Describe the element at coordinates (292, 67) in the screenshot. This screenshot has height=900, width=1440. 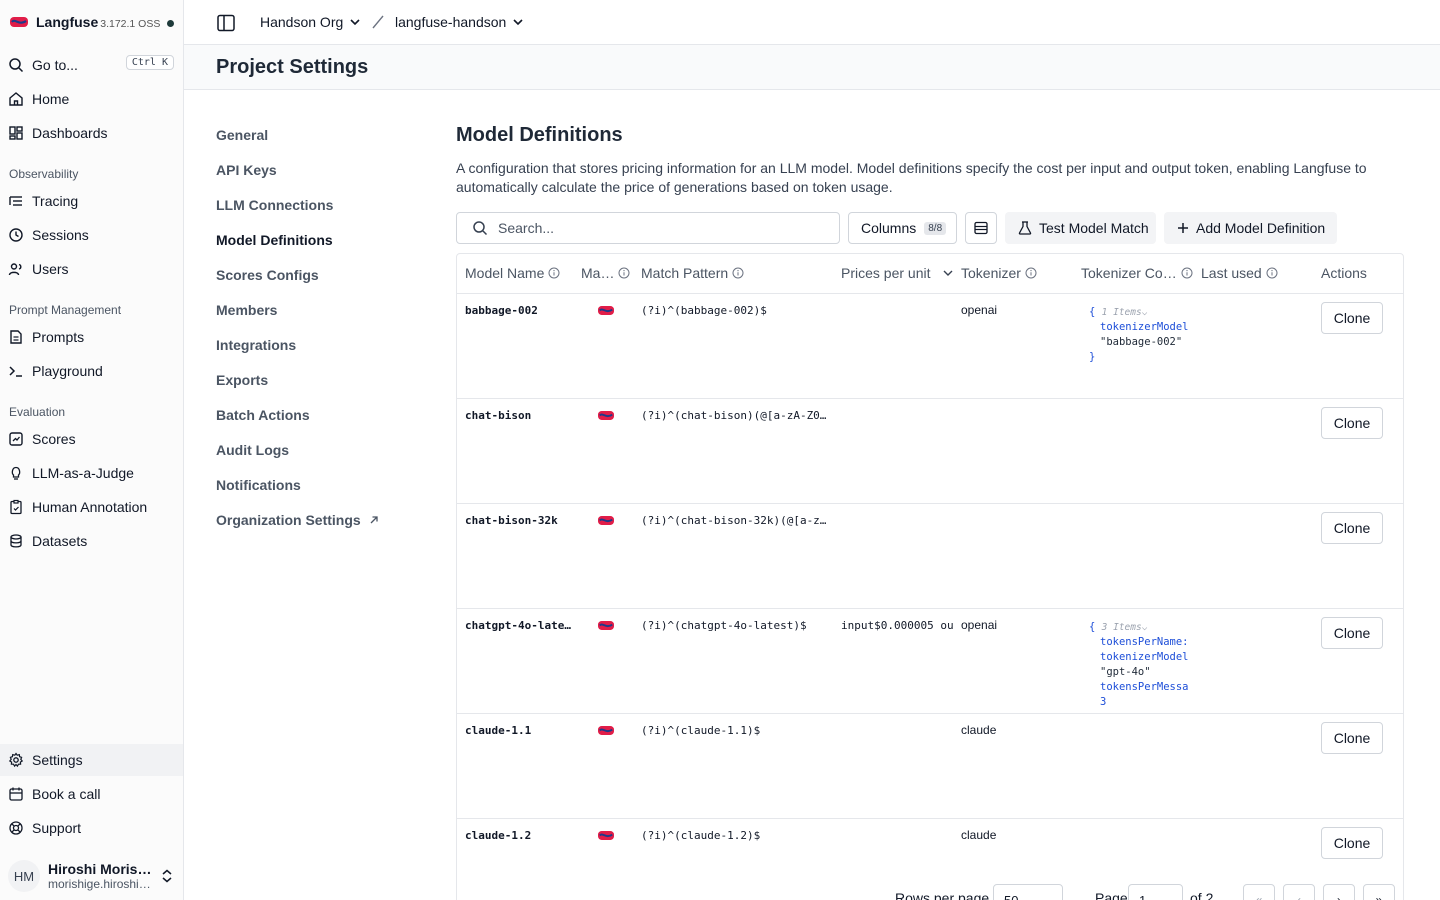
I see `page-title: Project Settings` at that location.